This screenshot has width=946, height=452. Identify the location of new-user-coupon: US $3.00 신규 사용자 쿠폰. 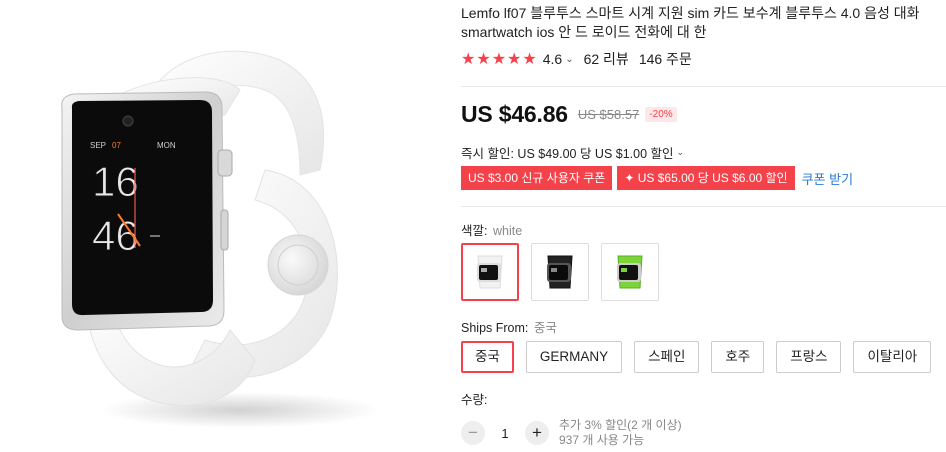
(537, 178).